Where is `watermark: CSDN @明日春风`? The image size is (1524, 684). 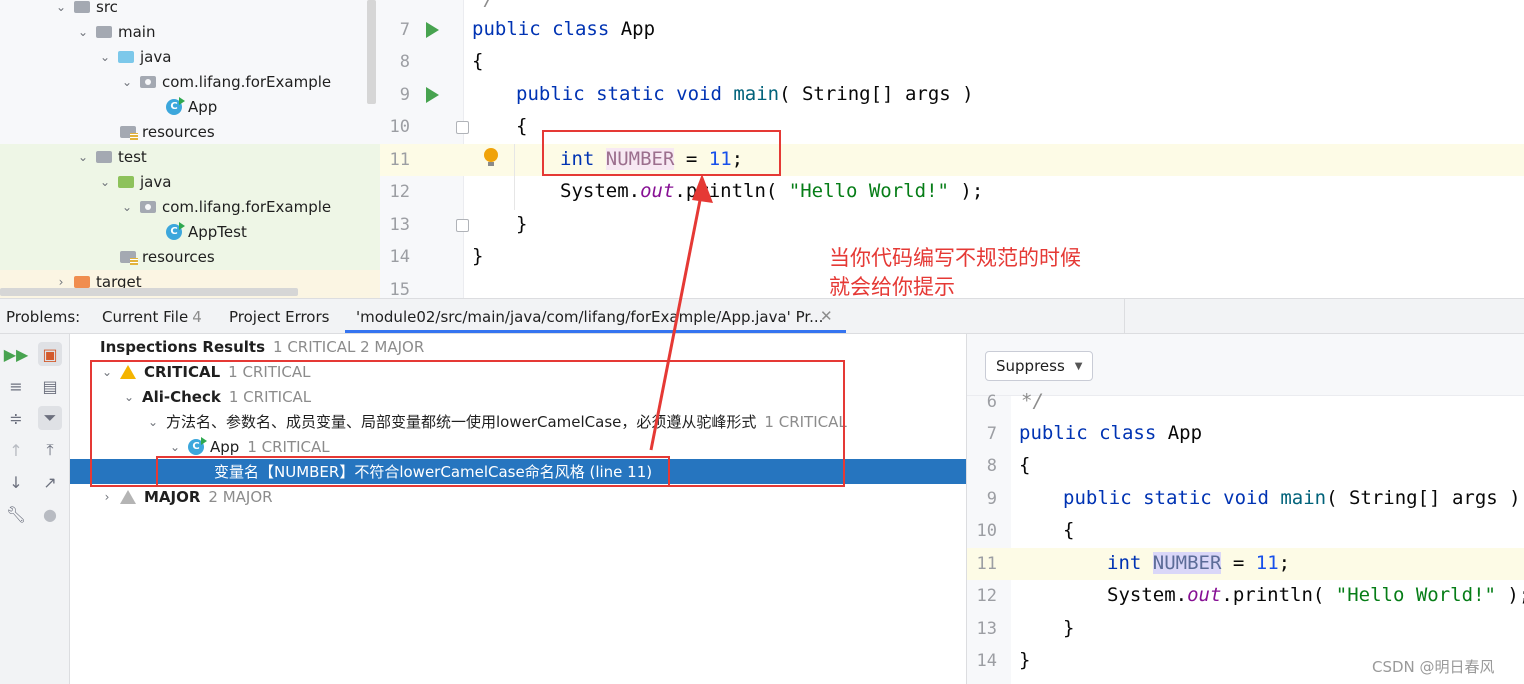
watermark: CSDN @明日春风 is located at coordinates (1433, 667).